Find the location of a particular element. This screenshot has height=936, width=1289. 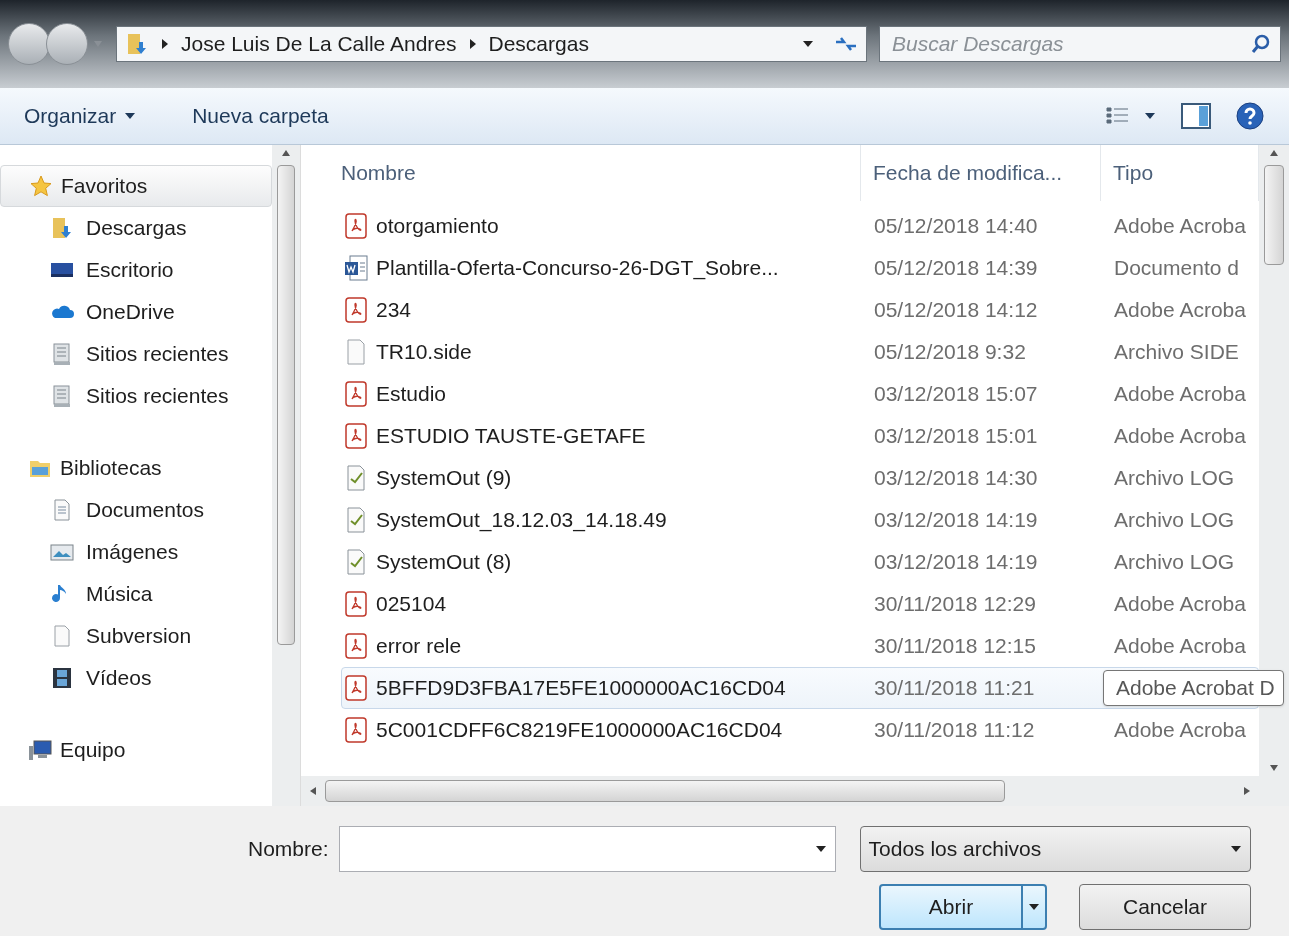

sidebar-item: Vídeos is located at coordinates (136, 678).